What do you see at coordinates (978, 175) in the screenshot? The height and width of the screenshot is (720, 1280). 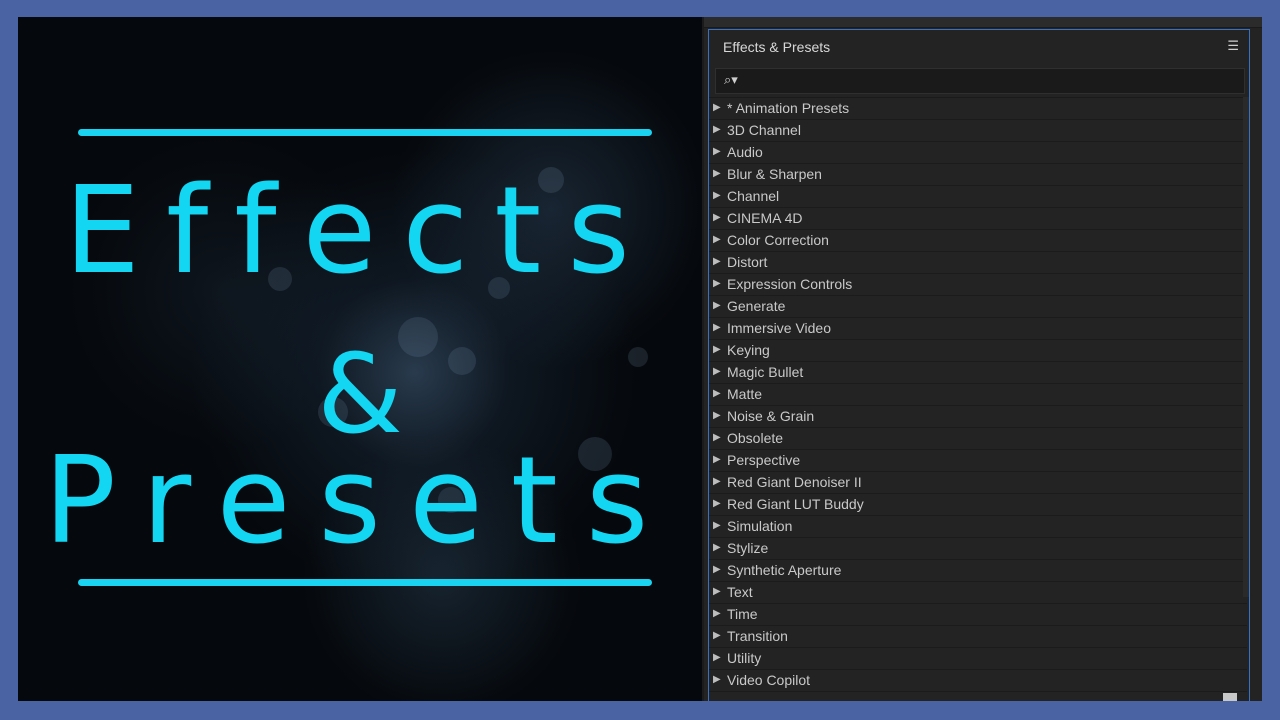 I see `list-item: ▶ Blur & Sharpen` at bounding box center [978, 175].